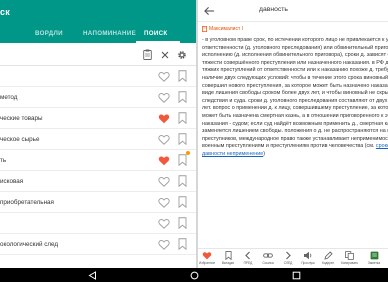 The image size is (388, 282). What do you see at coordinates (98, 54) in the screenshot?
I see `search-bar` at bounding box center [98, 54].